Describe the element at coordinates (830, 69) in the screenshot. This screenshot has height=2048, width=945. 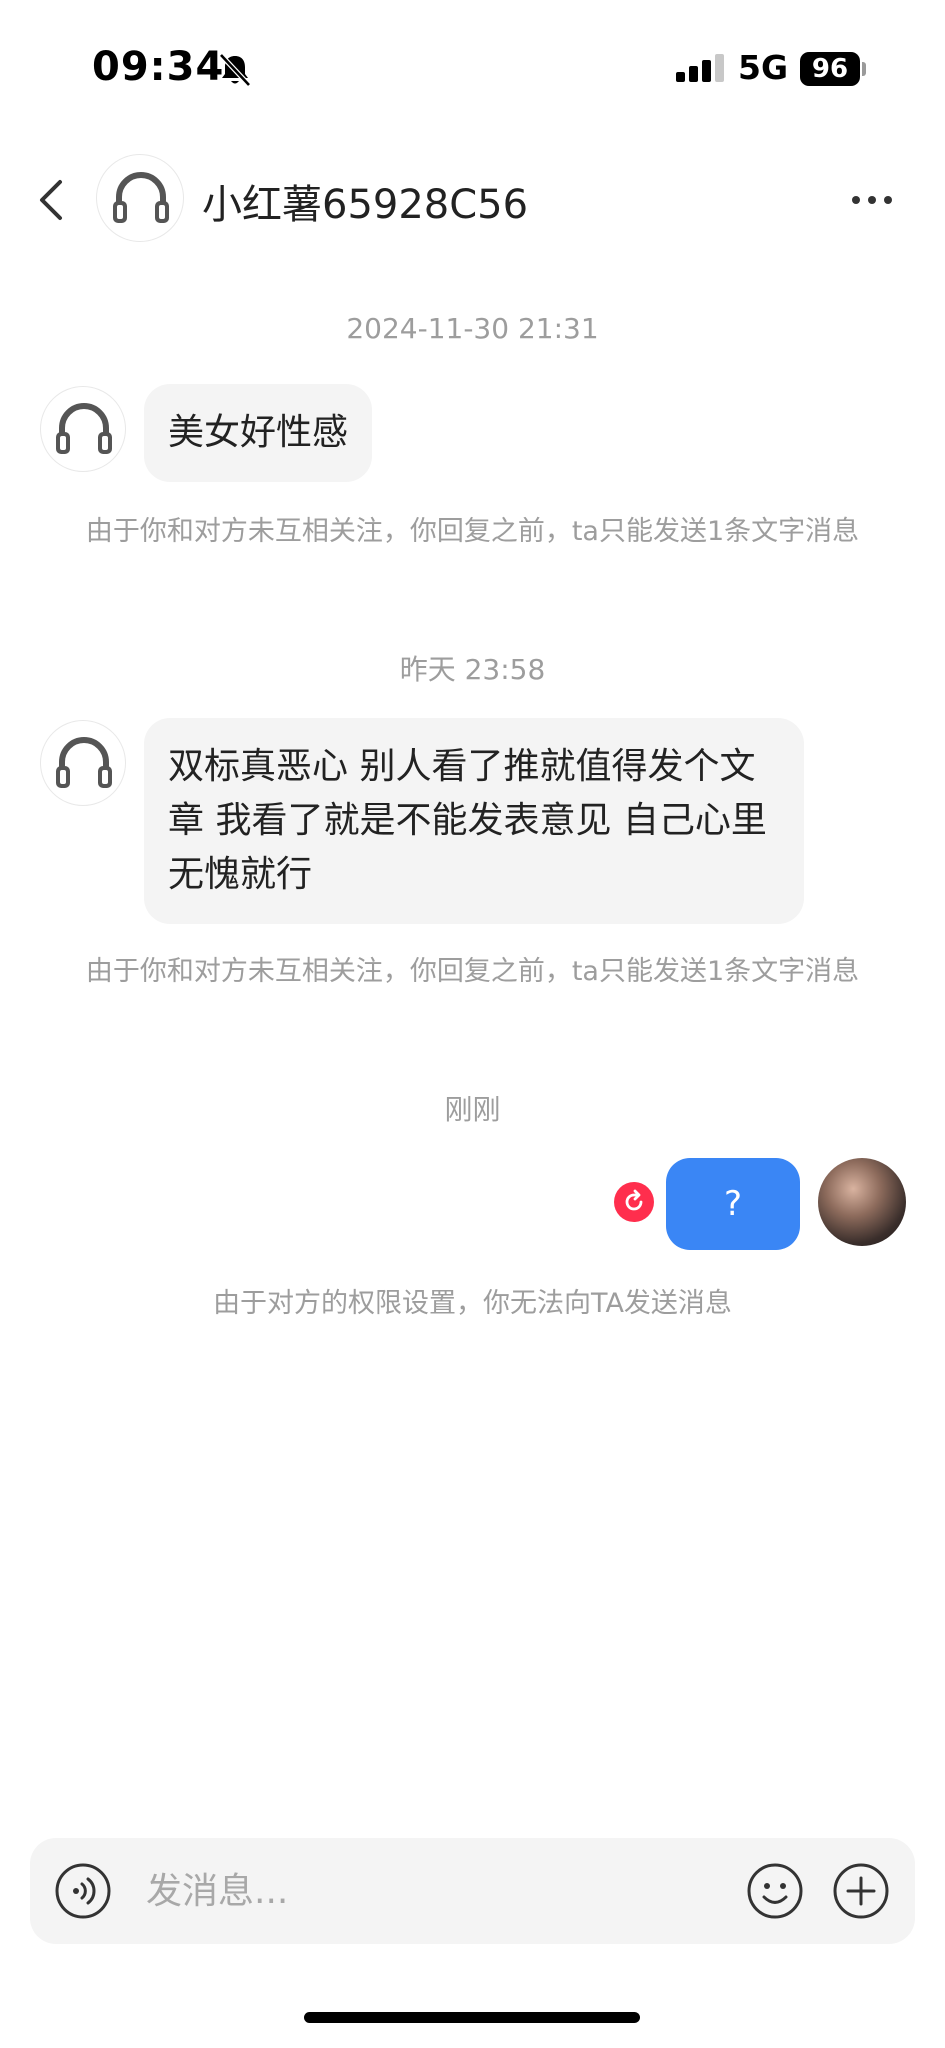
I see `battery-level: 96` at that location.